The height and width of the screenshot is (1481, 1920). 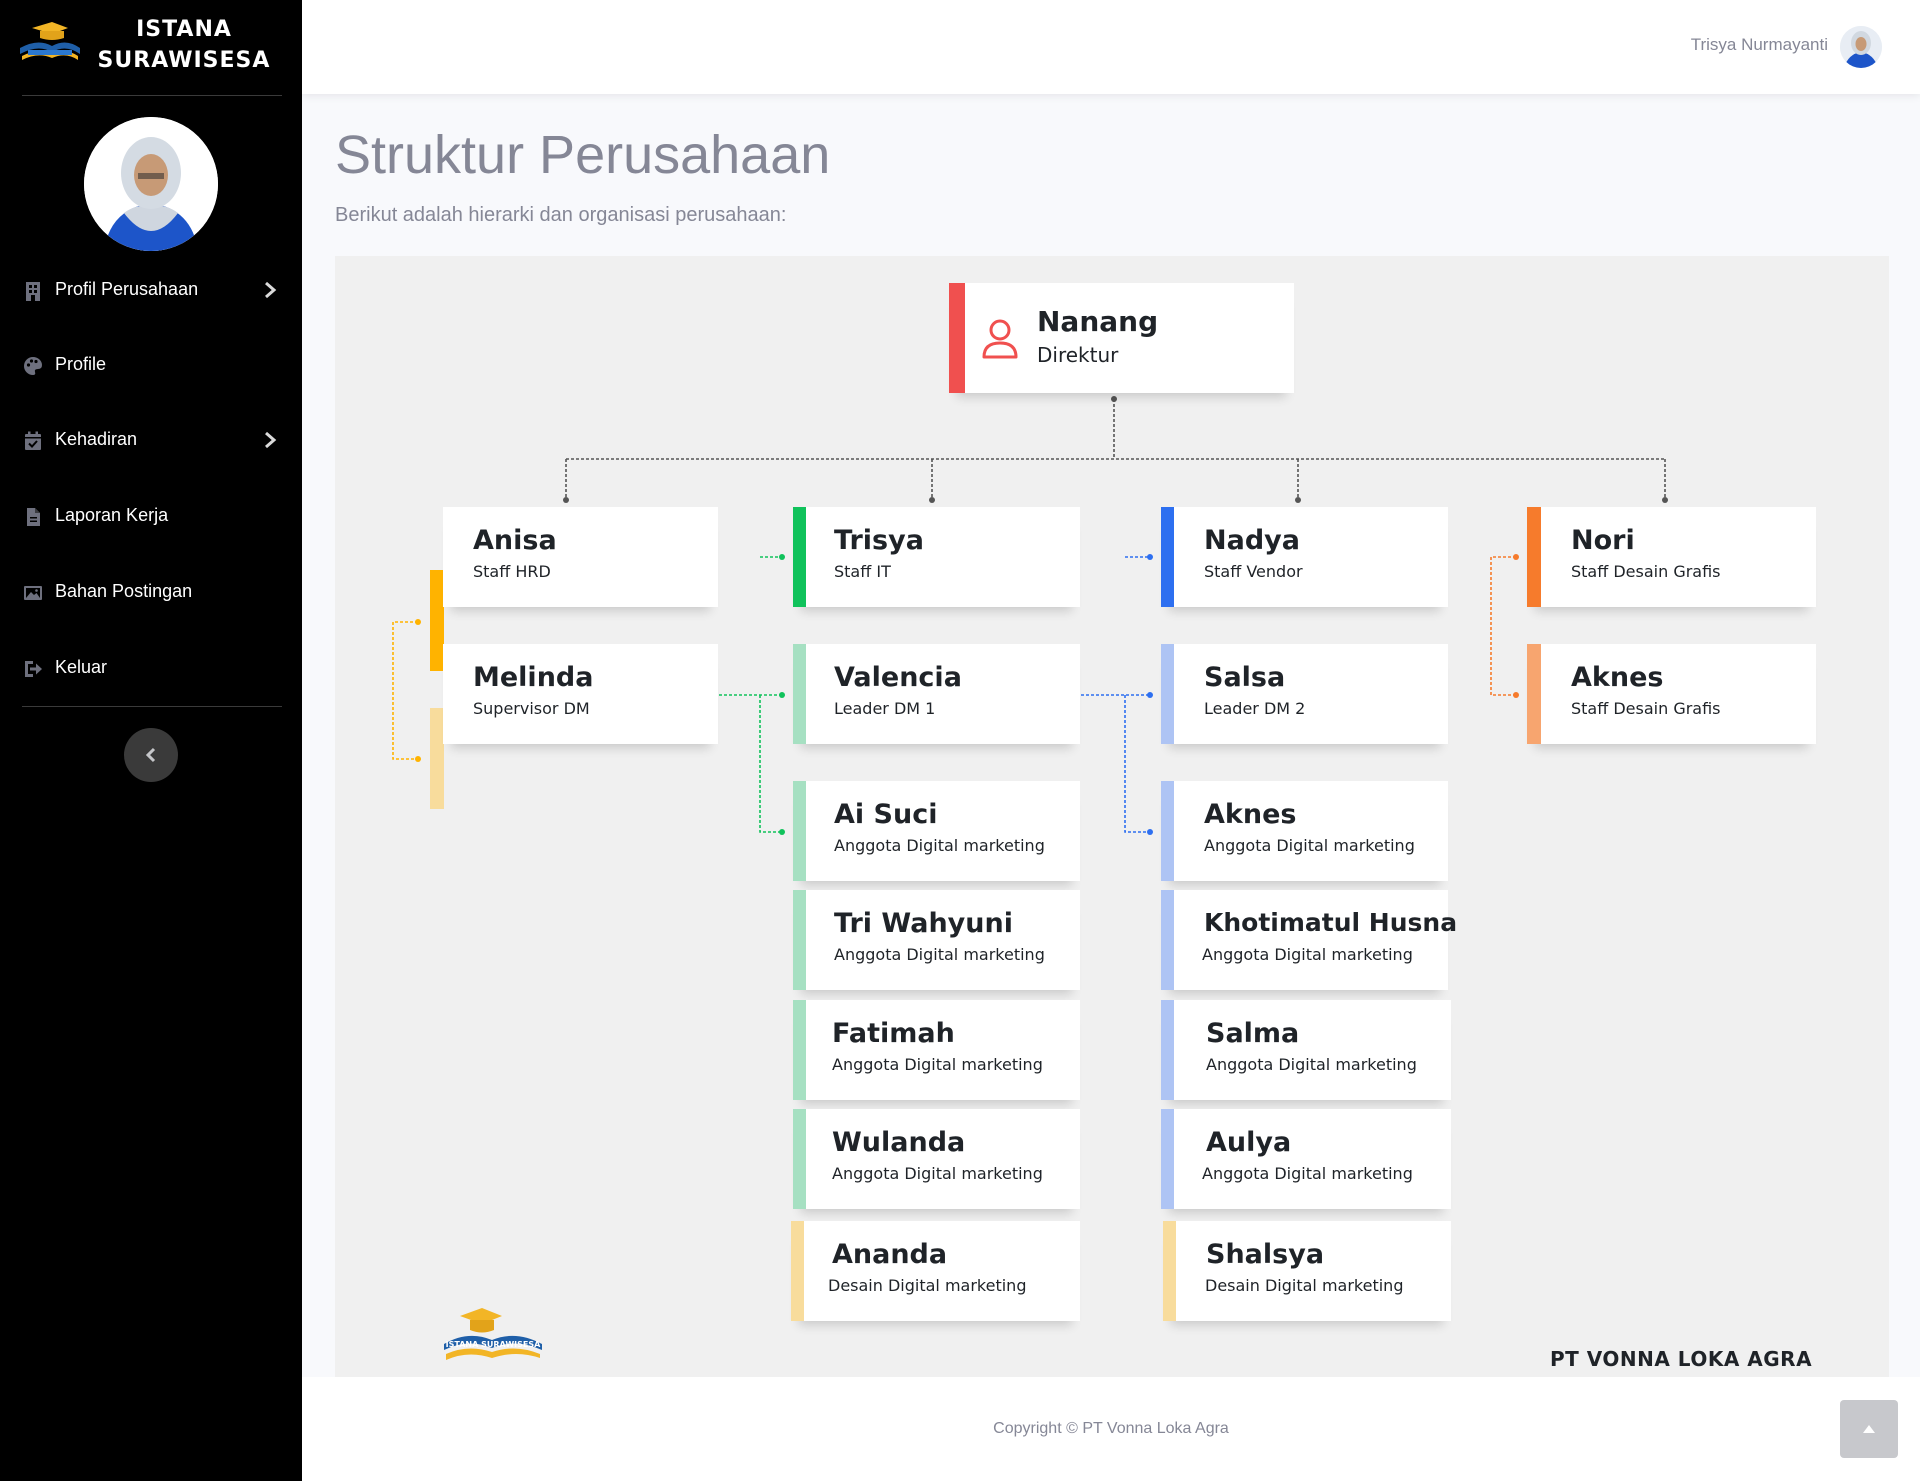 I want to click on org-card: Ananda Desain Digital marketing, so click(x=935, y=1271).